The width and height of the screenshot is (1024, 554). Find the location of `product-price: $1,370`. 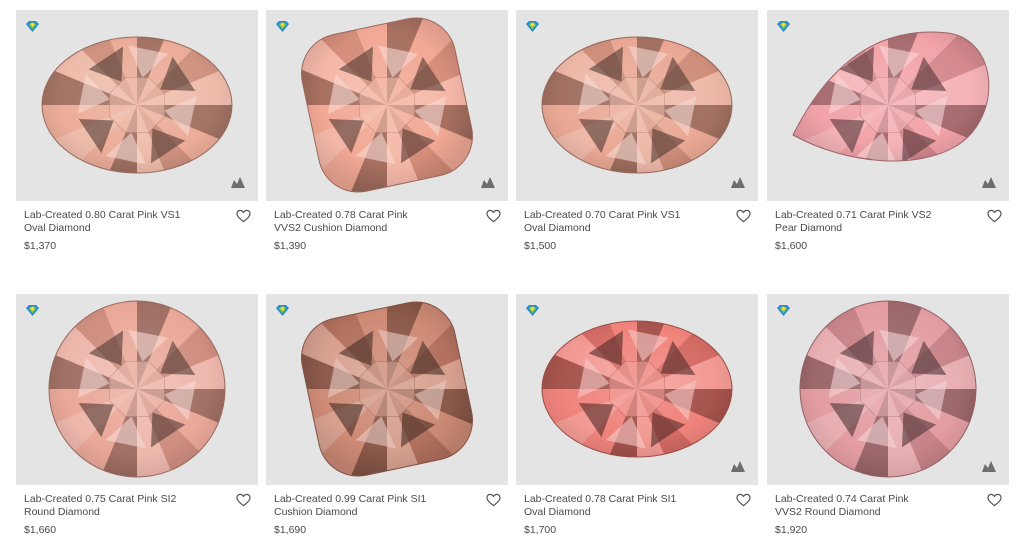

product-price: $1,370 is located at coordinates (40, 246).